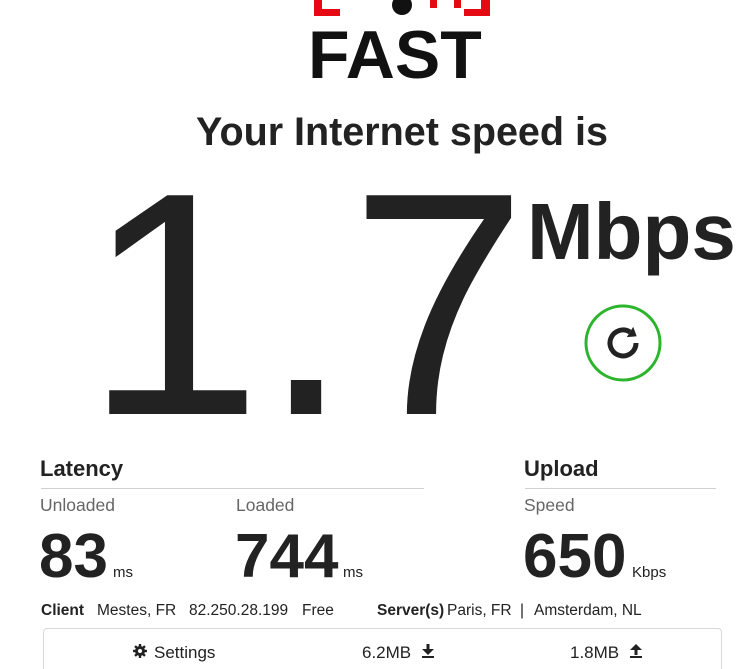 The height and width of the screenshot is (669, 745). Describe the element at coordinates (395, 55) in the screenshot. I see `fast-logo-text: FAST` at that location.